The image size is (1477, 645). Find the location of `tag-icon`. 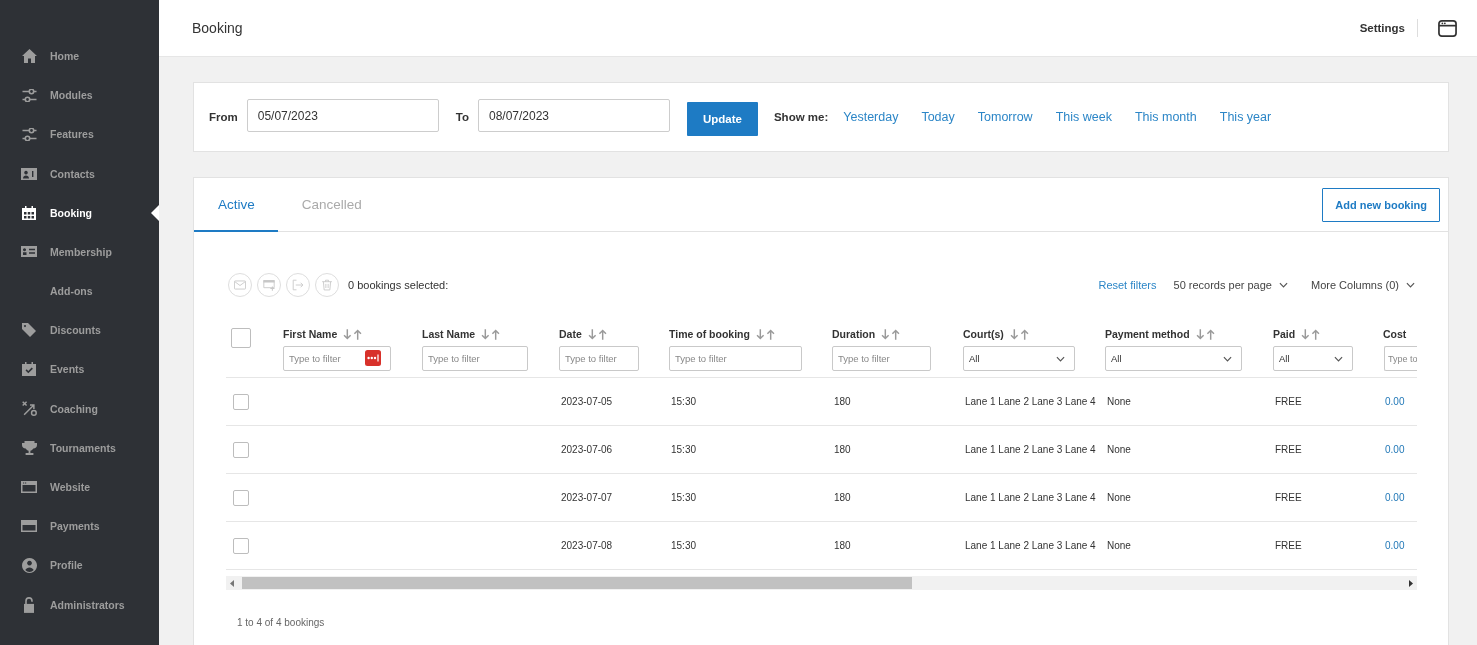

tag-icon is located at coordinates (29, 330).